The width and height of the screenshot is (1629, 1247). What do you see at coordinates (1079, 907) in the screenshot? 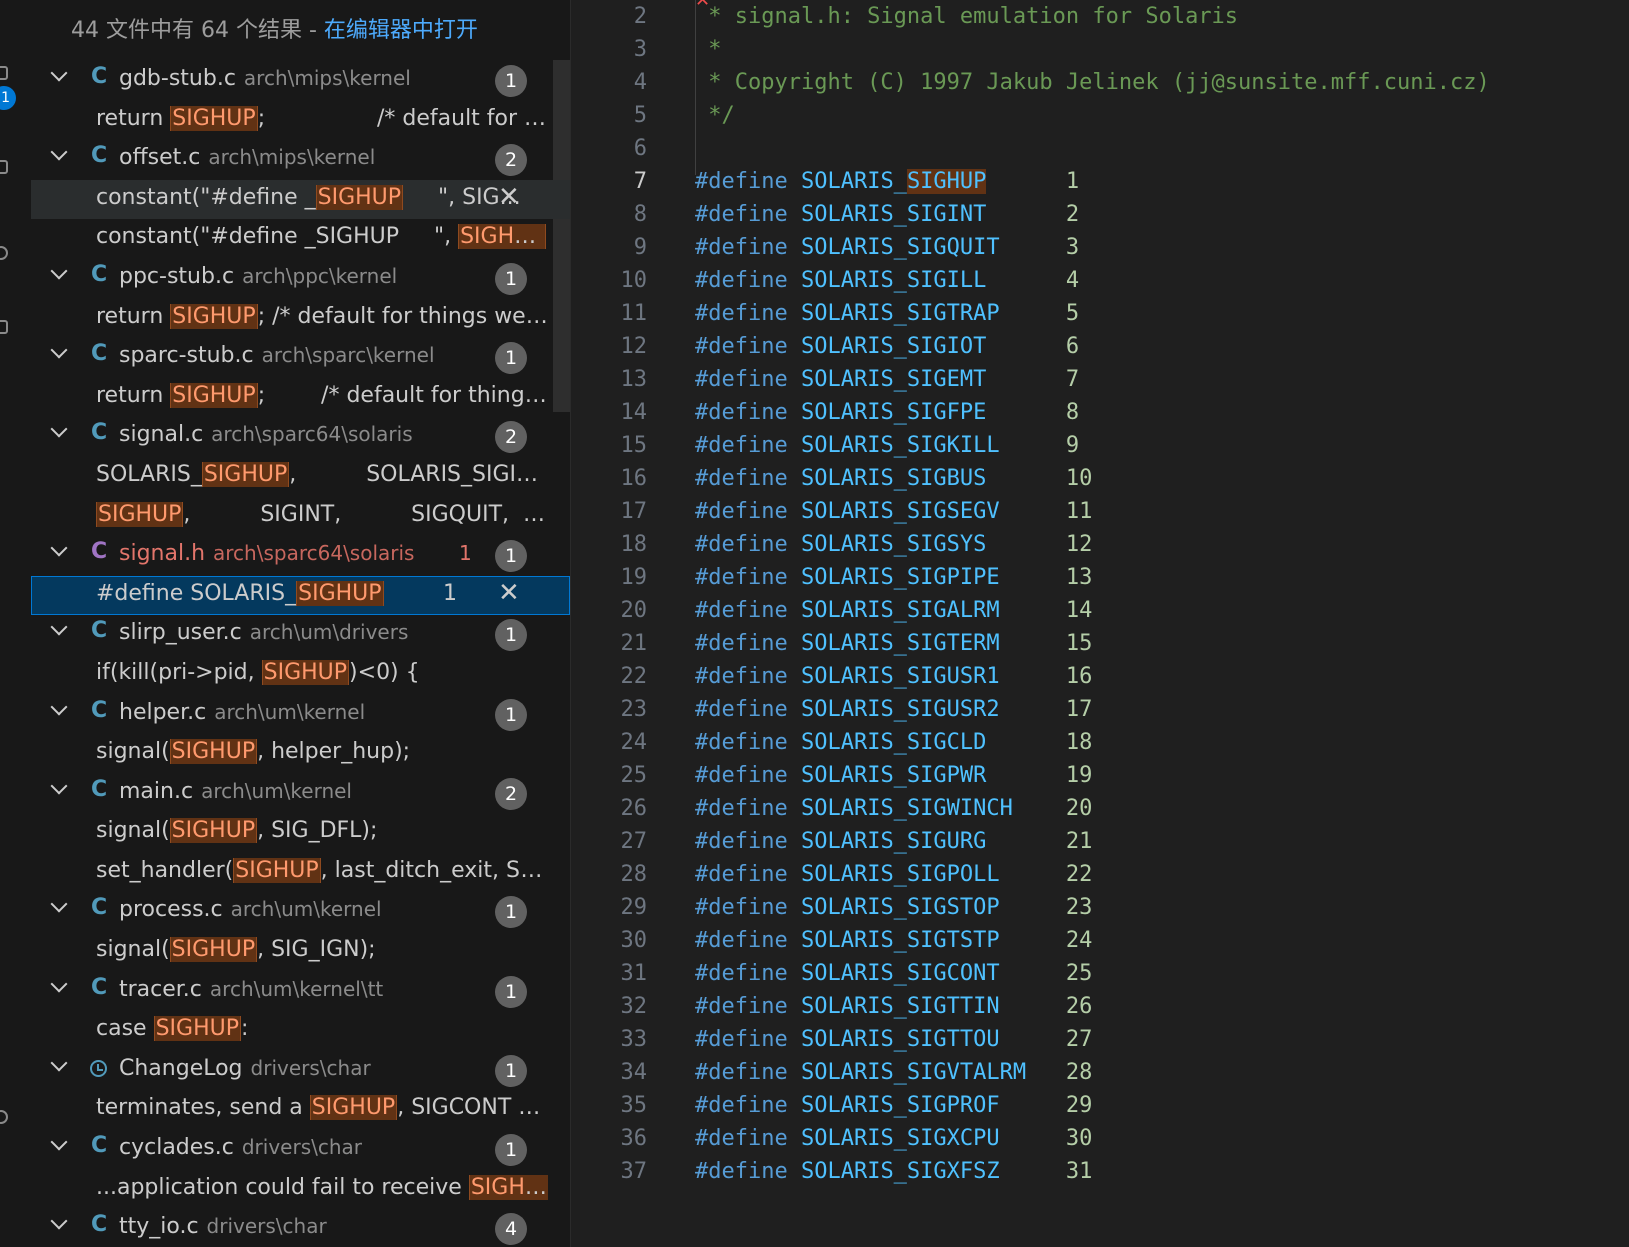
I see `macro-value: 23` at bounding box center [1079, 907].